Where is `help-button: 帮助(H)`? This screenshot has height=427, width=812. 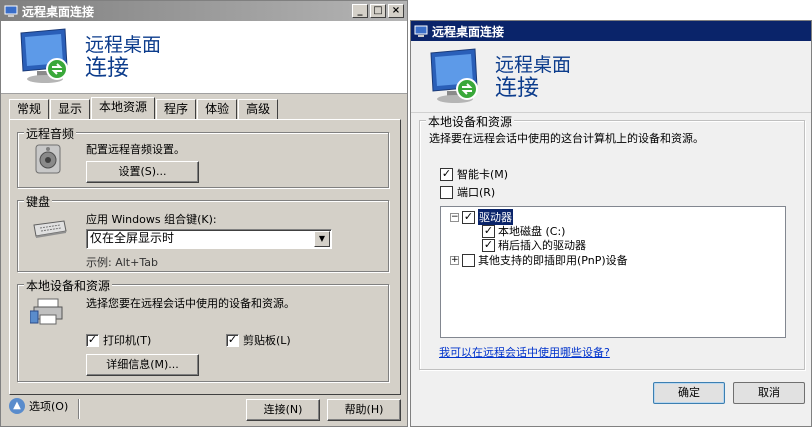 help-button: 帮助(H) is located at coordinates (364, 410).